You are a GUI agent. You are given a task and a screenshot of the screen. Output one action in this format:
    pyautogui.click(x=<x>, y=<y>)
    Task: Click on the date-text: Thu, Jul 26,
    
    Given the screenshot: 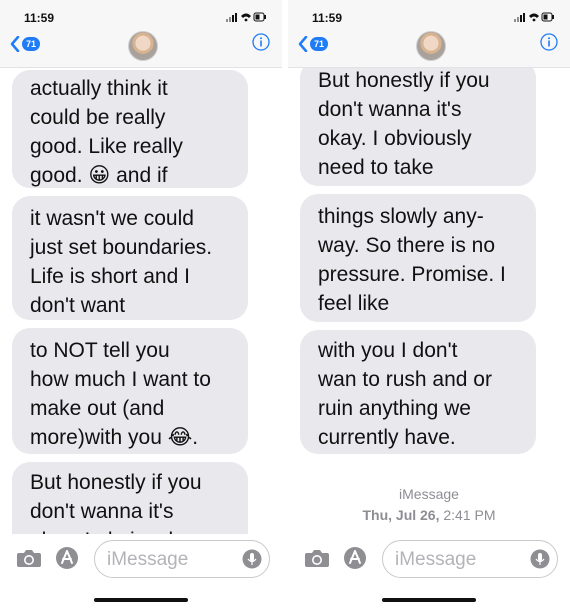 What is the action you would take?
    pyautogui.click(x=401, y=515)
    